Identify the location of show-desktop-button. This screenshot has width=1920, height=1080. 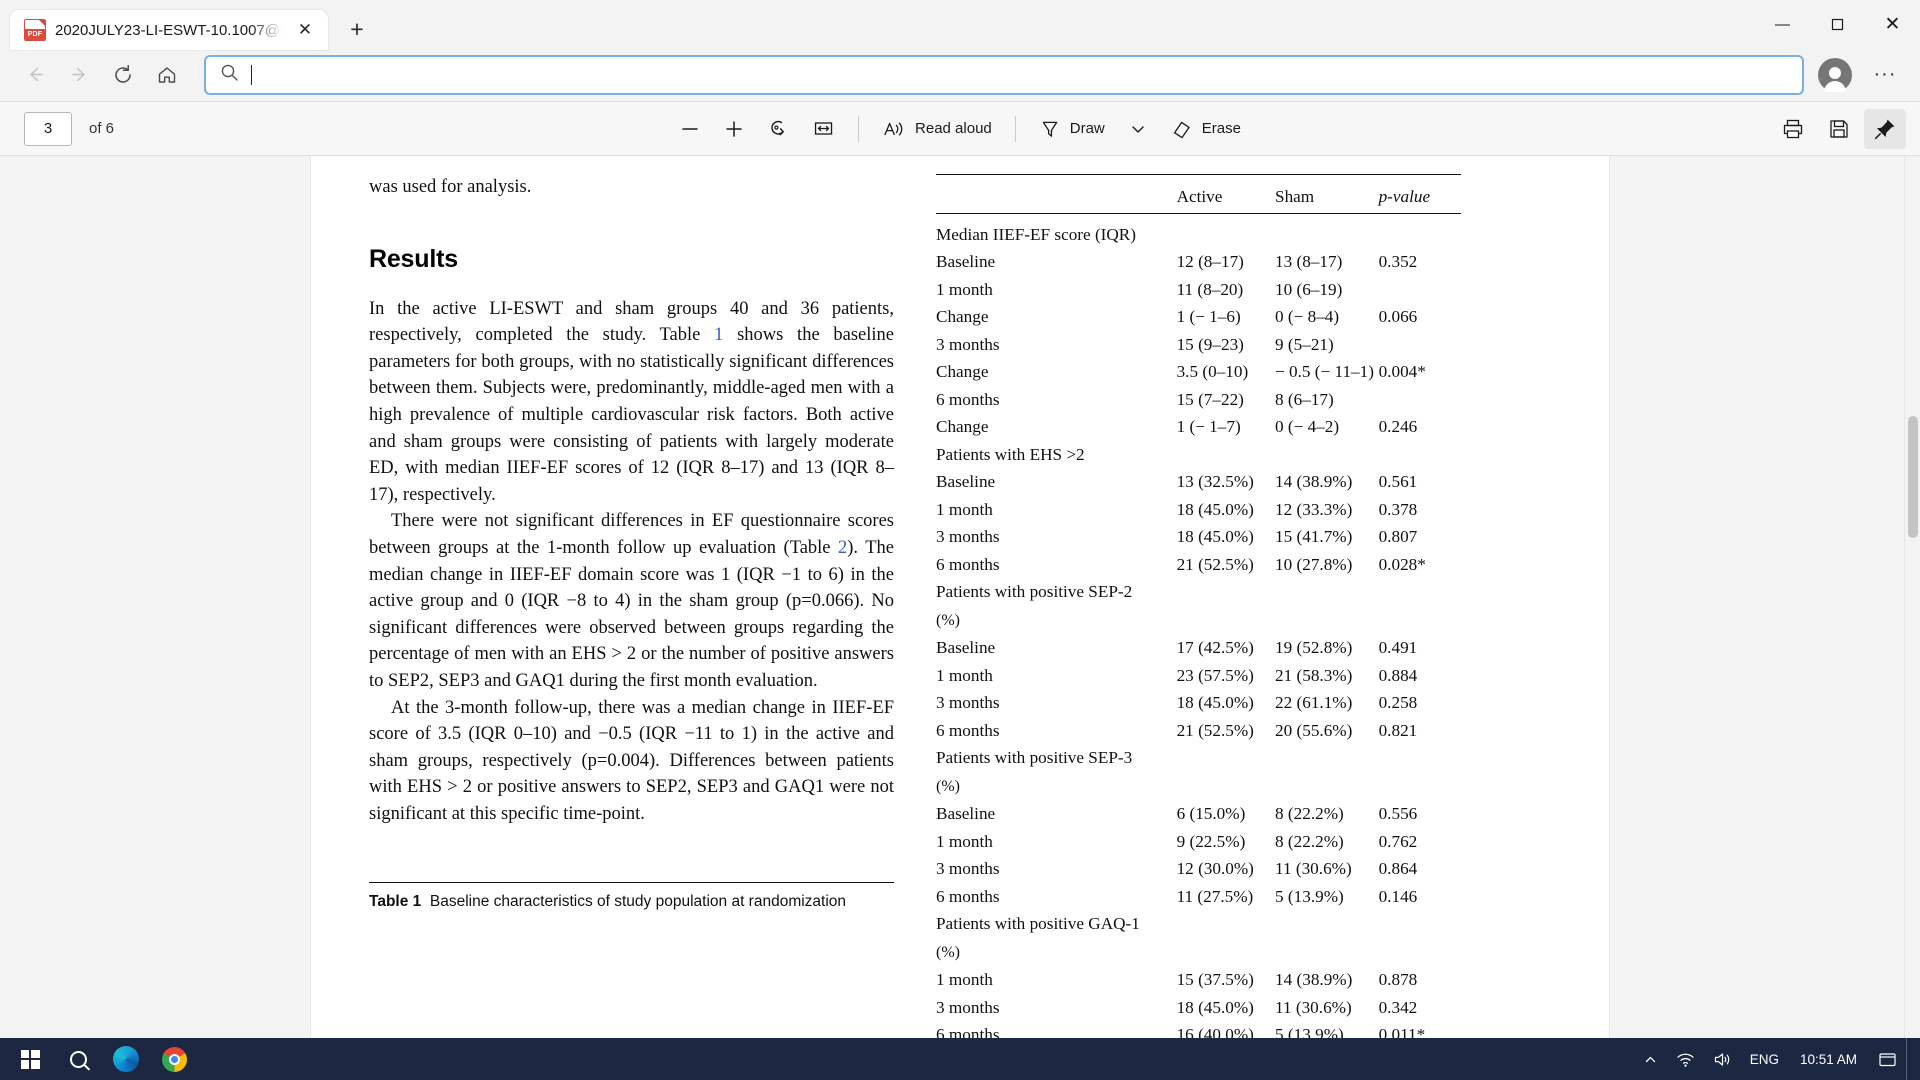
(1910, 1059).